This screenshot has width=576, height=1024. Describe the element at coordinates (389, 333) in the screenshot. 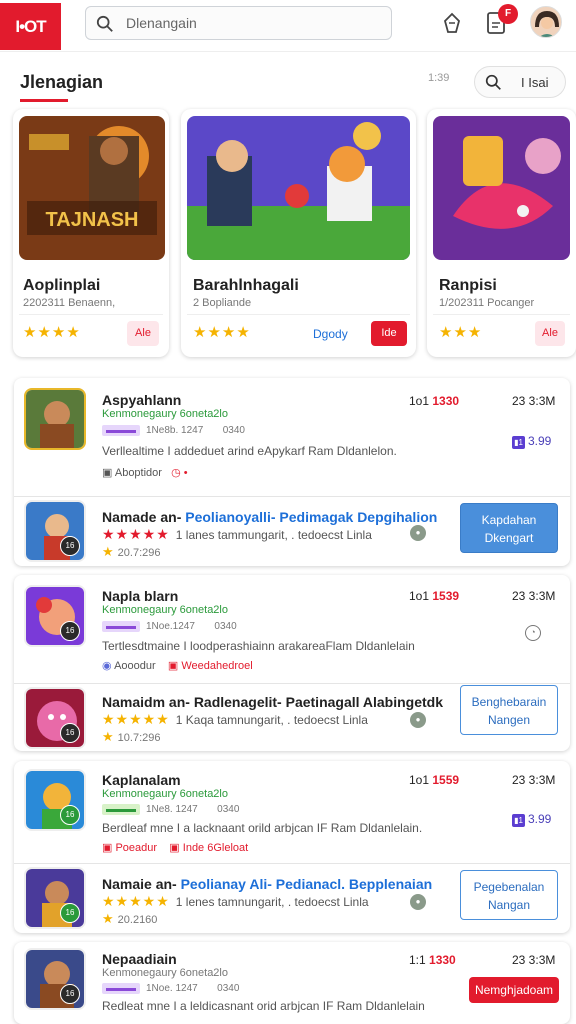

I see `featured-action-button: Ide` at that location.